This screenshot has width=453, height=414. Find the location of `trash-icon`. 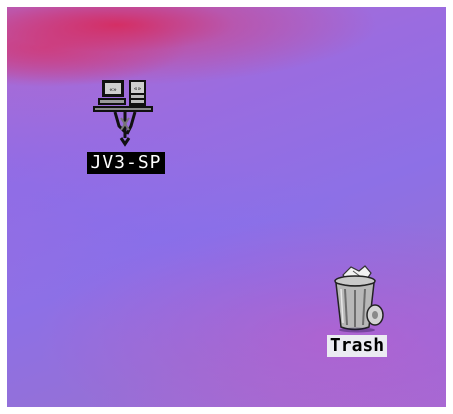

trash-icon is located at coordinates (359, 299).